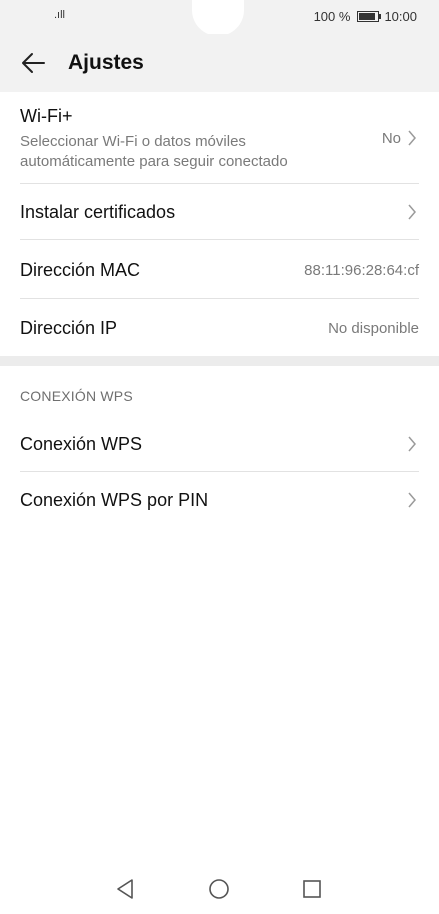 The image size is (439, 914). Describe the element at coordinates (219, 212) in the screenshot. I see `install-certificates-row: Instalar certificados` at that location.